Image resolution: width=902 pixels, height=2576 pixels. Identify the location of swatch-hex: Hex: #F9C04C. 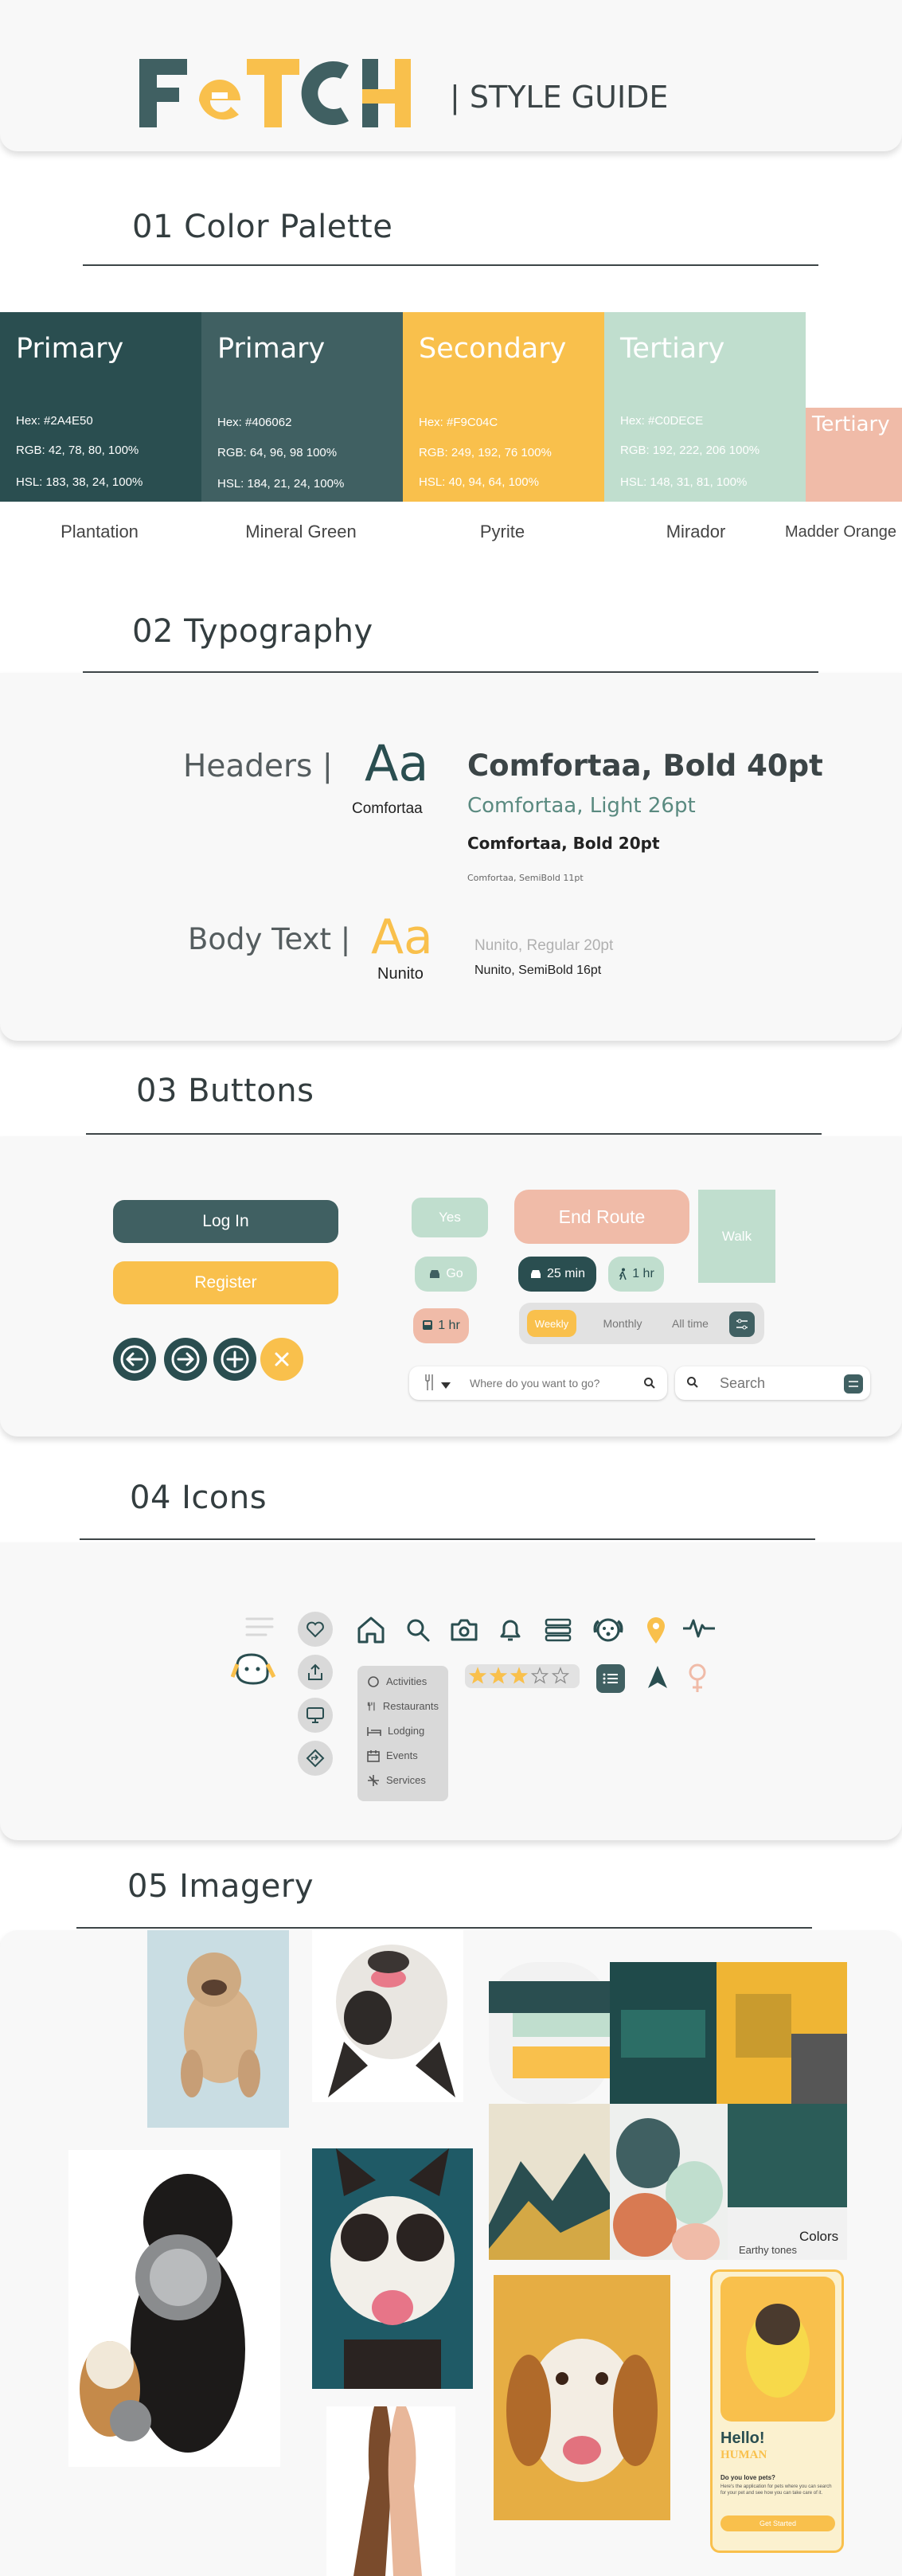
(458, 422).